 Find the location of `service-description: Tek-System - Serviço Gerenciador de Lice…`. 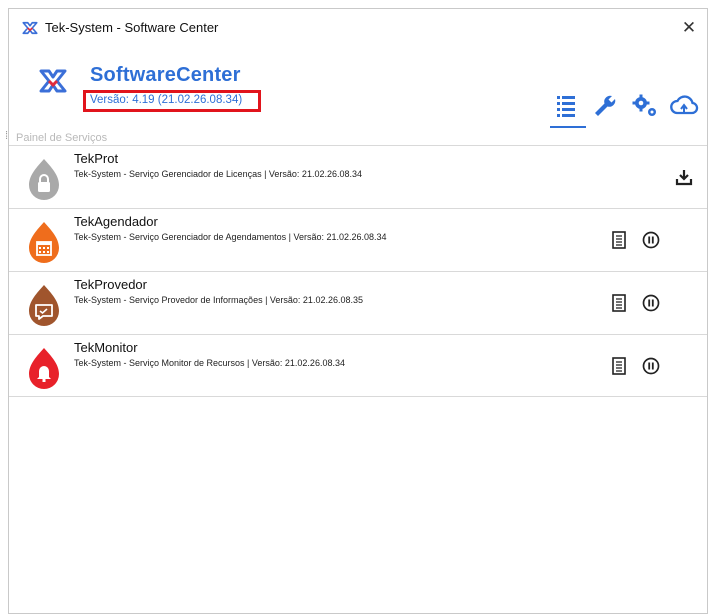

service-description: Tek-System - Serviço Gerenciador de Lice… is located at coordinates (218, 174).